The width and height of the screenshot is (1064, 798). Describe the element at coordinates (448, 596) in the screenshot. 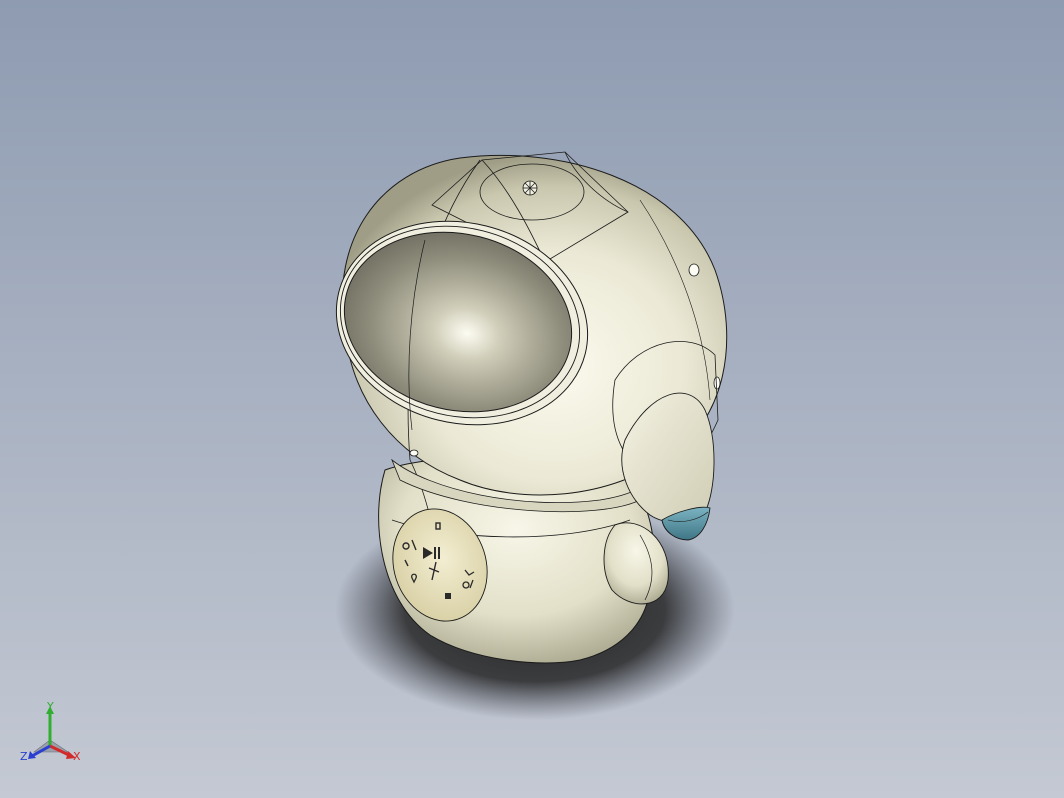

I see `grid-icon` at that location.